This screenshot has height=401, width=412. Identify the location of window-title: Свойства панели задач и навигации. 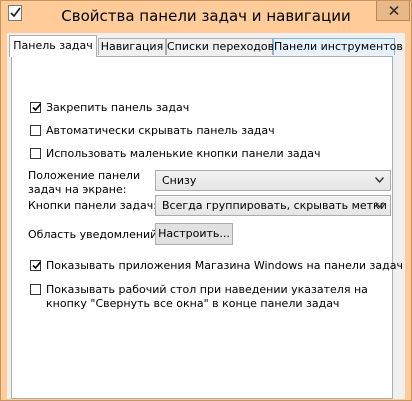
(206, 16).